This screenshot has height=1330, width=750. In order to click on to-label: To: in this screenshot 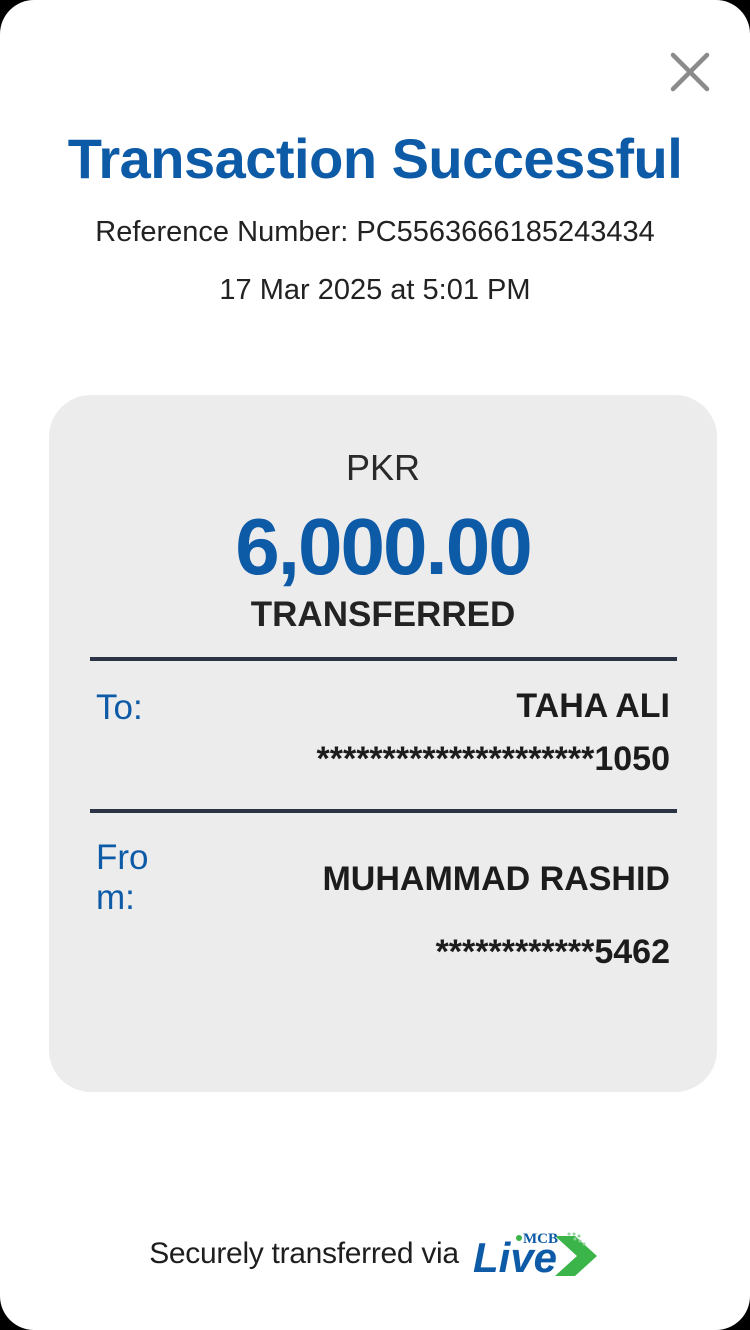, I will do `click(119, 707)`.